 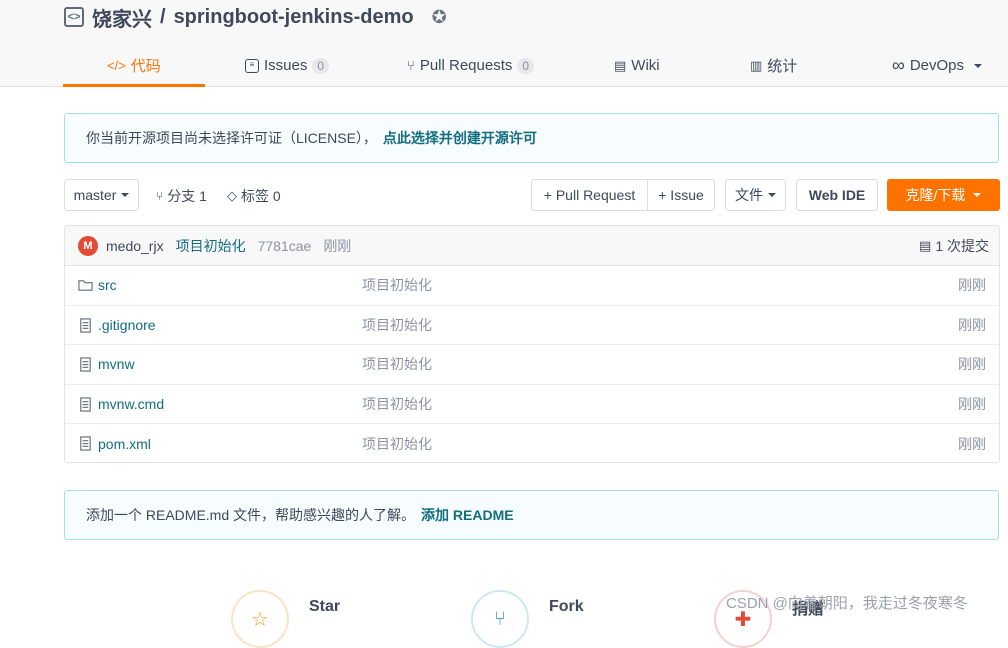 I want to click on add-readme-link: 添加 README, so click(x=467, y=515).